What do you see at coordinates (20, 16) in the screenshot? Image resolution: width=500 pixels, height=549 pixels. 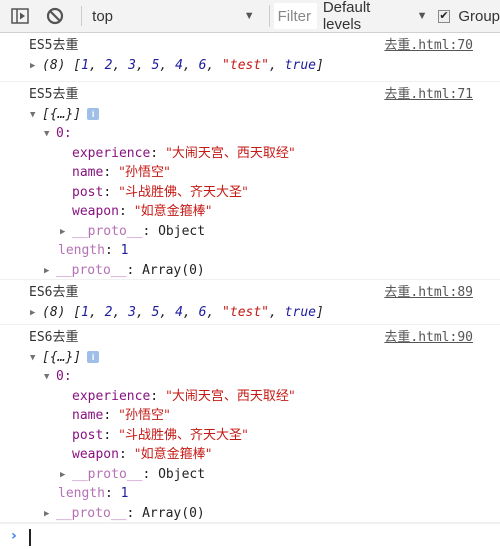 I see `sidebar-toggle-icon` at bounding box center [20, 16].